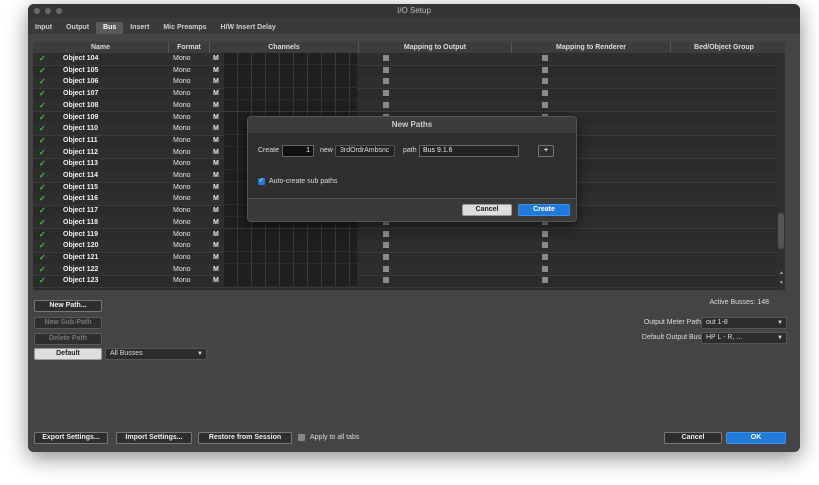 The width and height of the screenshot is (819, 485). What do you see at coordinates (80, 280) in the screenshot?
I see `bus-name: Object 123` at bounding box center [80, 280].